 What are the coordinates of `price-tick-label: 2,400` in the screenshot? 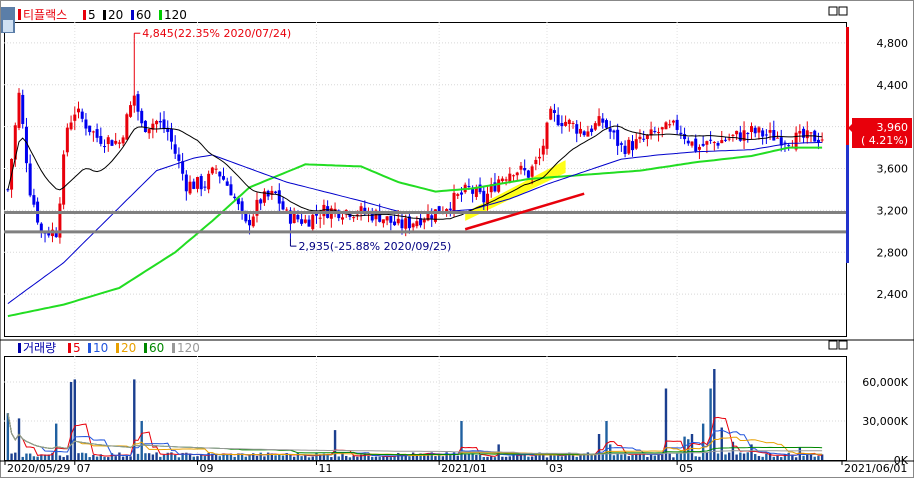 It's located at (893, 294).